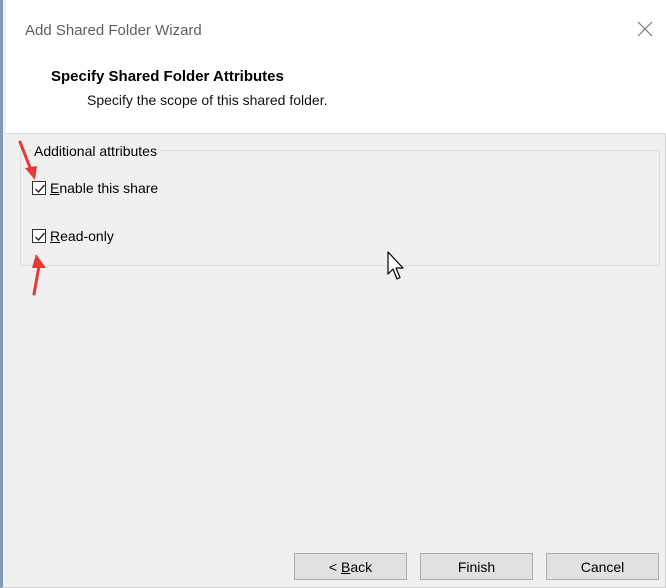 The height and width of the screenshot is (588, 666). Describe the element at coordinates (207, 100) in the screenshot. I see `page-subtitle: Specify the scope of this shared folder.` at that location.